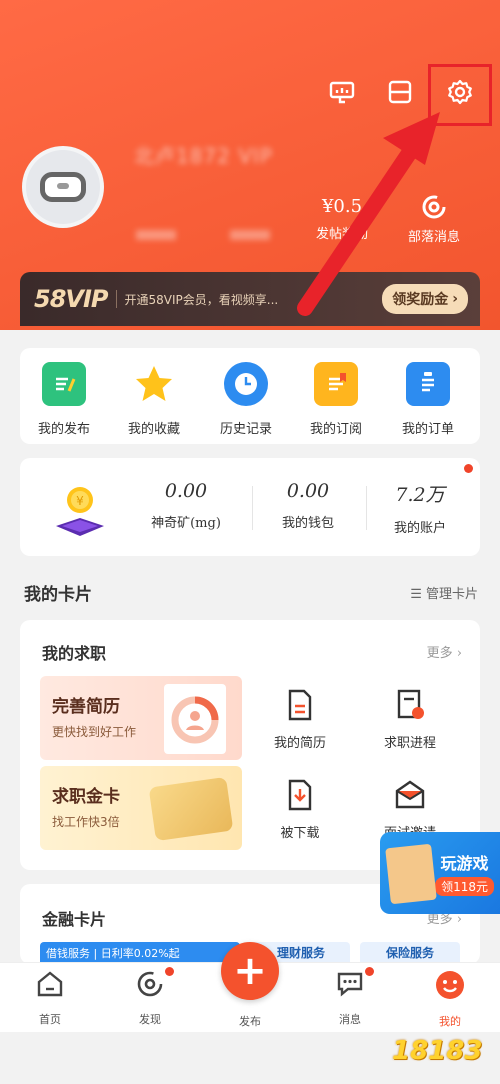  What do you see at coordinates (64, 384) in the screenshot?
I see `post-edit-icon` at bounding box center [64, 384].